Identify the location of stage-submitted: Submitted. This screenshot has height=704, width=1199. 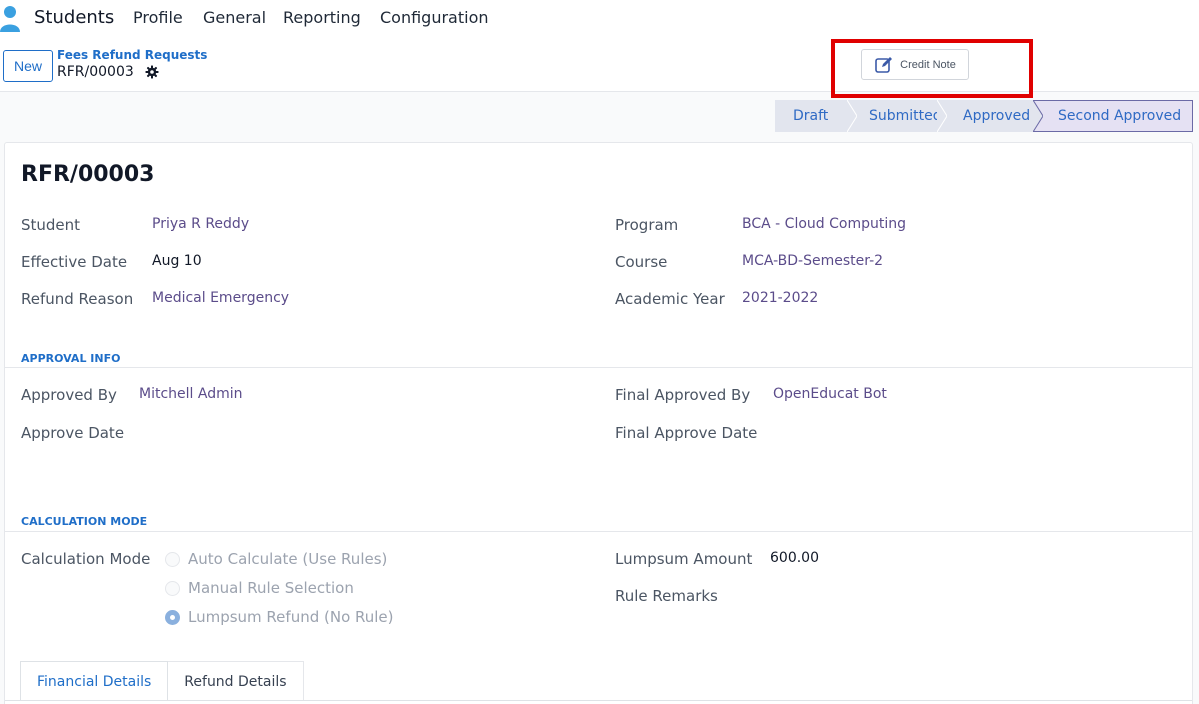
(897, 116).